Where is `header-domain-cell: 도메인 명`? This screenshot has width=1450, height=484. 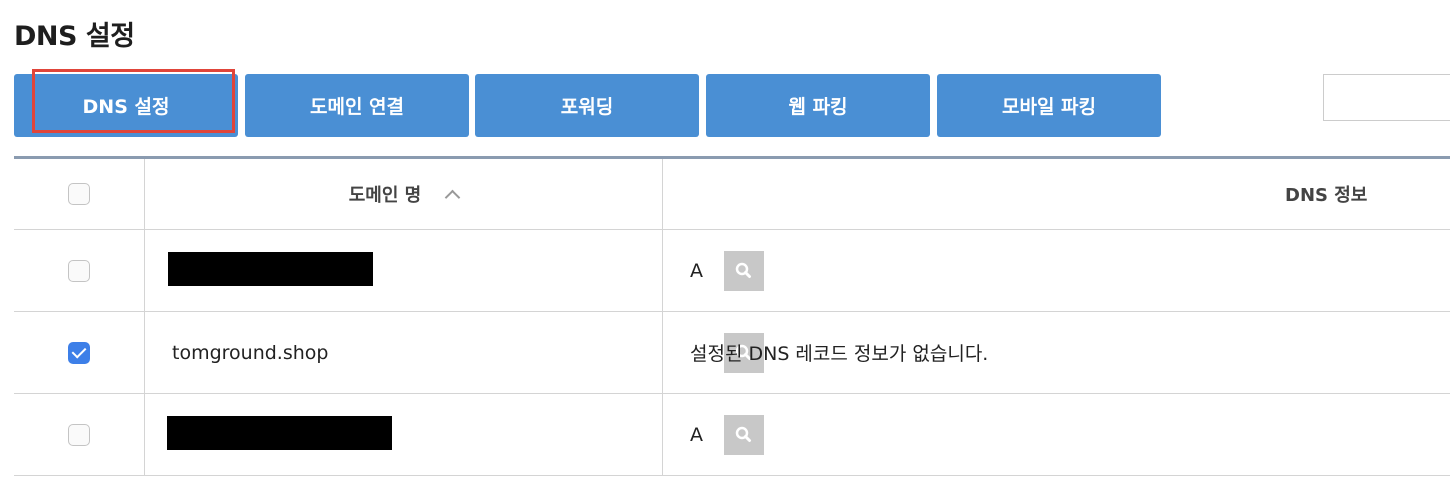
header-domain-cell: 도메인 명 is located at coordinates (404, 194).